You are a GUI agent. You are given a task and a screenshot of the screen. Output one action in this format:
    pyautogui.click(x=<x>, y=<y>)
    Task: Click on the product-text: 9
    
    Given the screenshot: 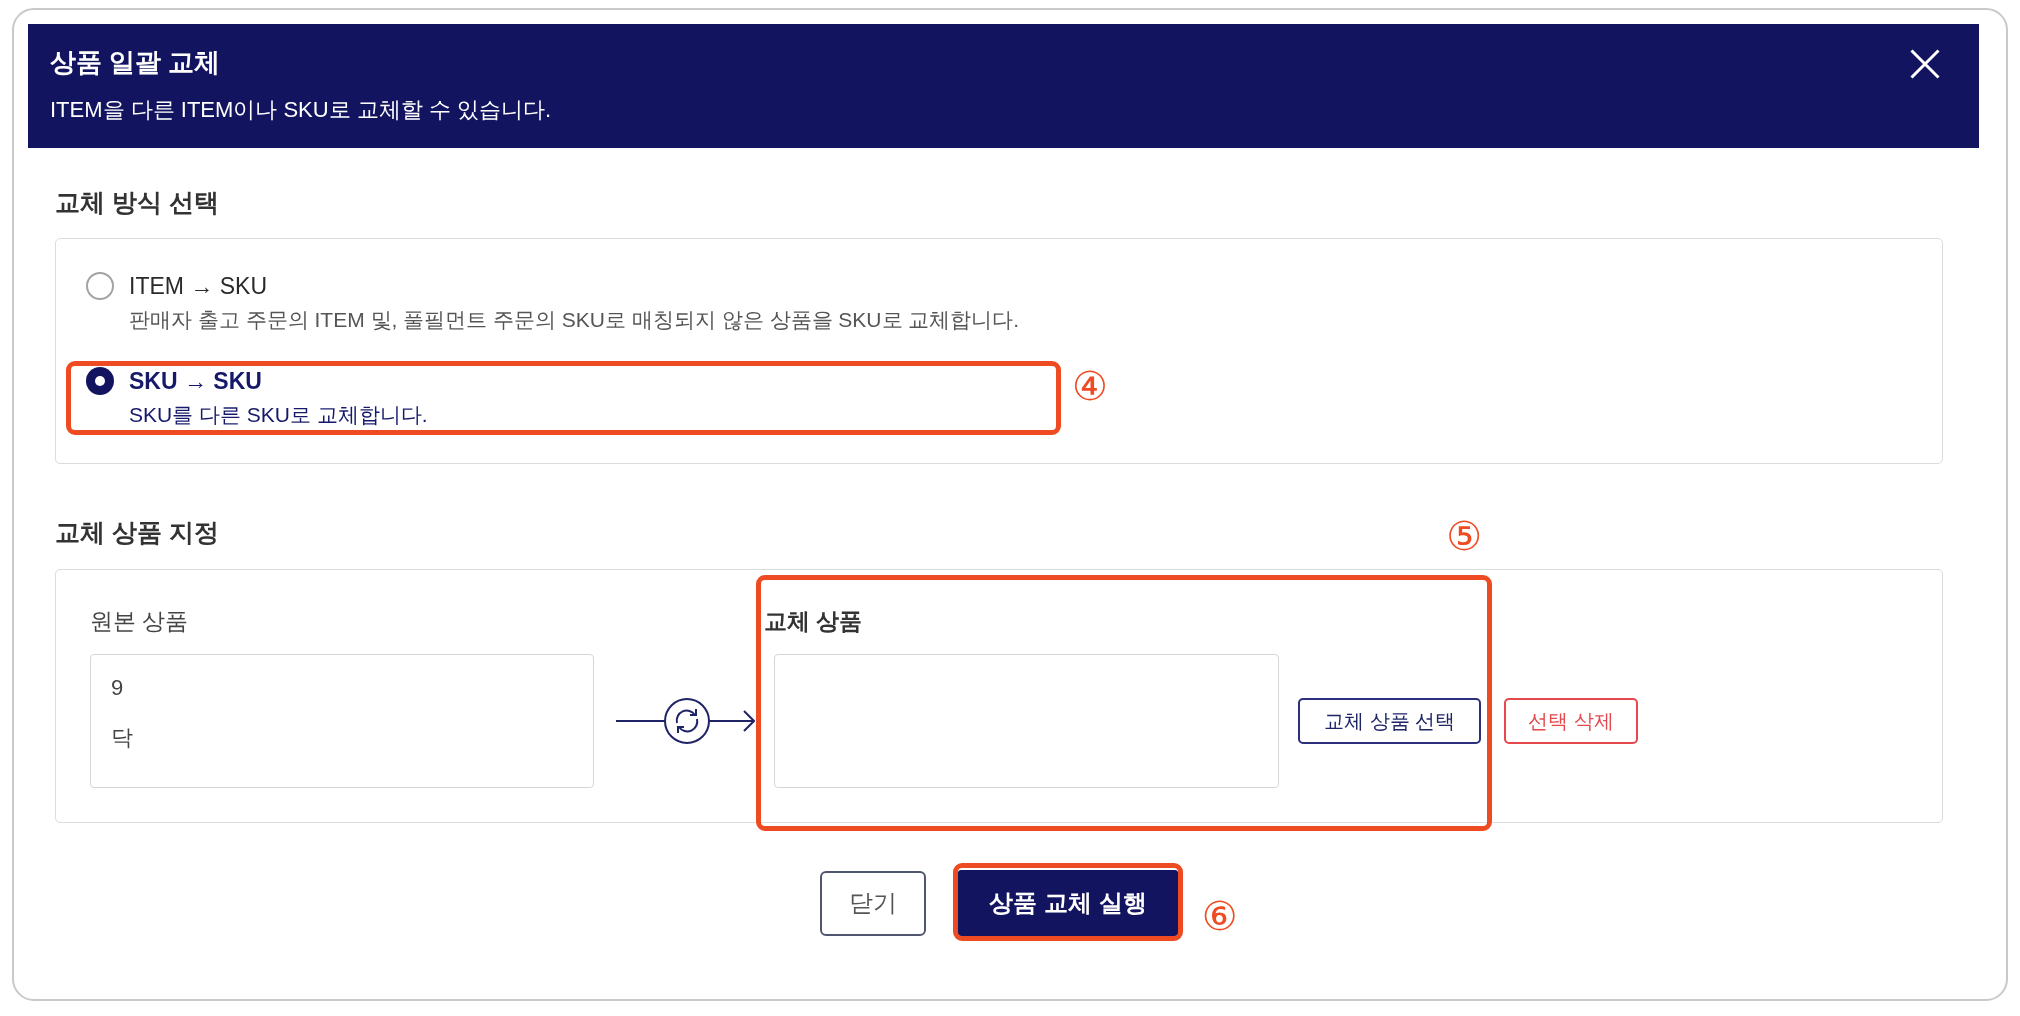 What is the action you would take?
    pyautogui.click(x=117, y=688)
    